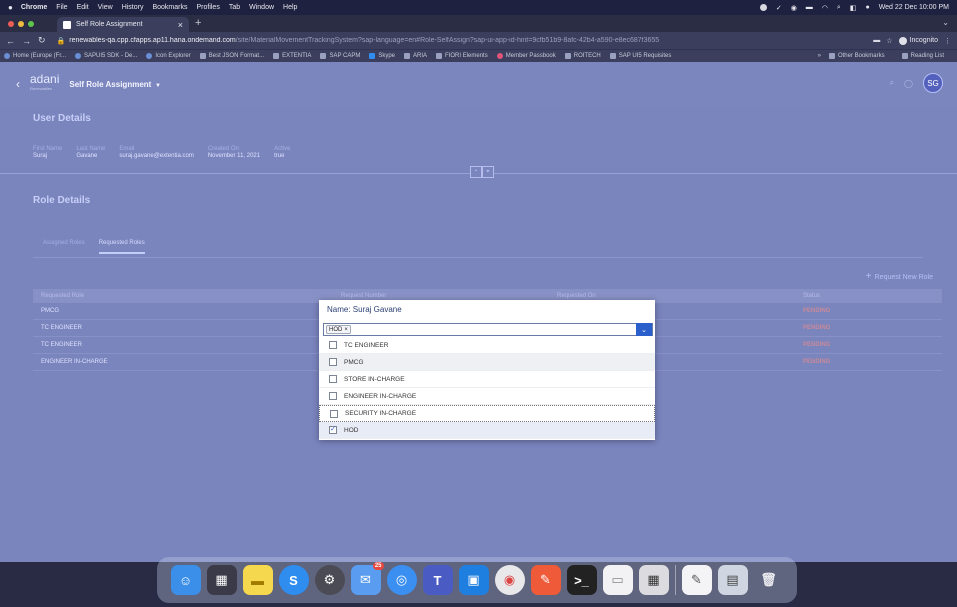  Describe the element at coordinates (401, 580) in the screenshot. I see `safari-icon: ◎` at that location.